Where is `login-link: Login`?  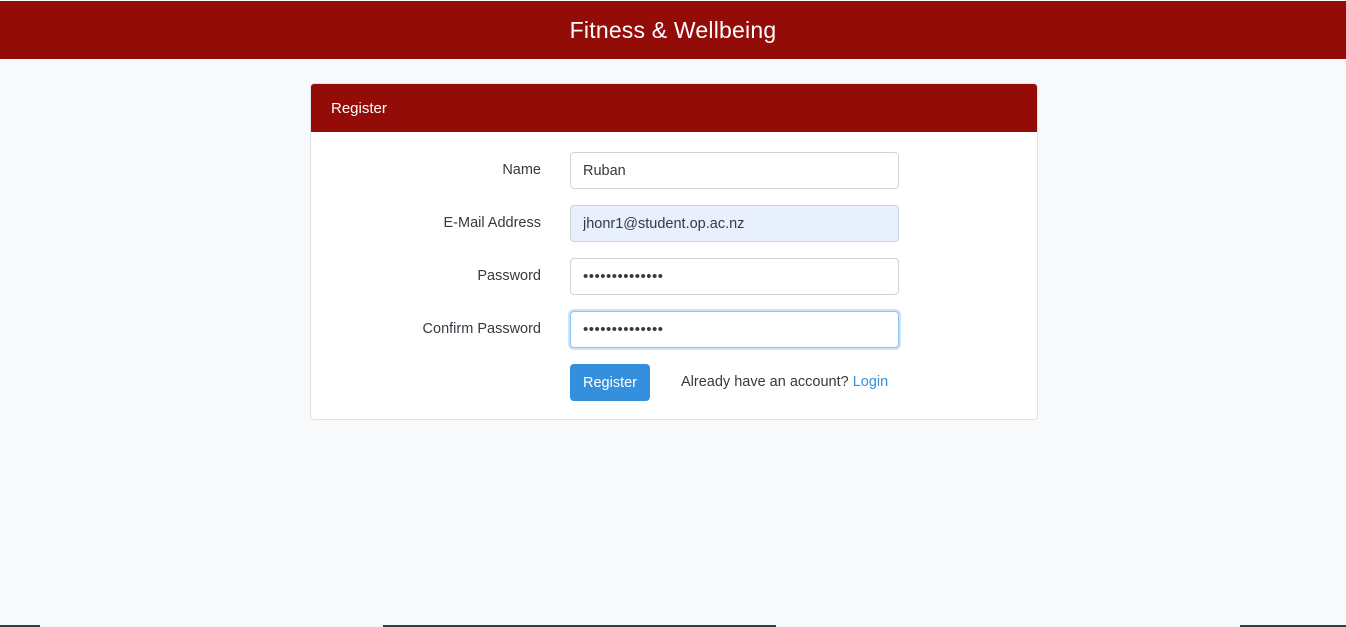 login-link: Login is located at coordinates (870, 382).